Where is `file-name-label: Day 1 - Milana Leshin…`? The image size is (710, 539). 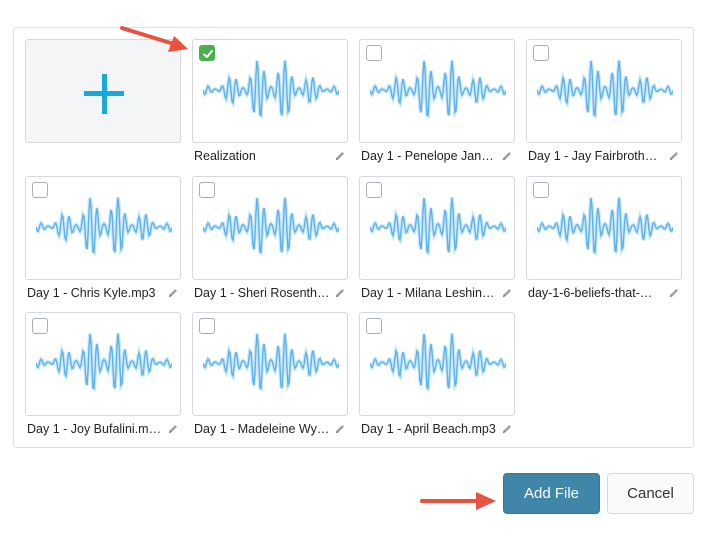 file-name-label: Day 1 - Milana Leshin… is located at coordinates (428, 293).